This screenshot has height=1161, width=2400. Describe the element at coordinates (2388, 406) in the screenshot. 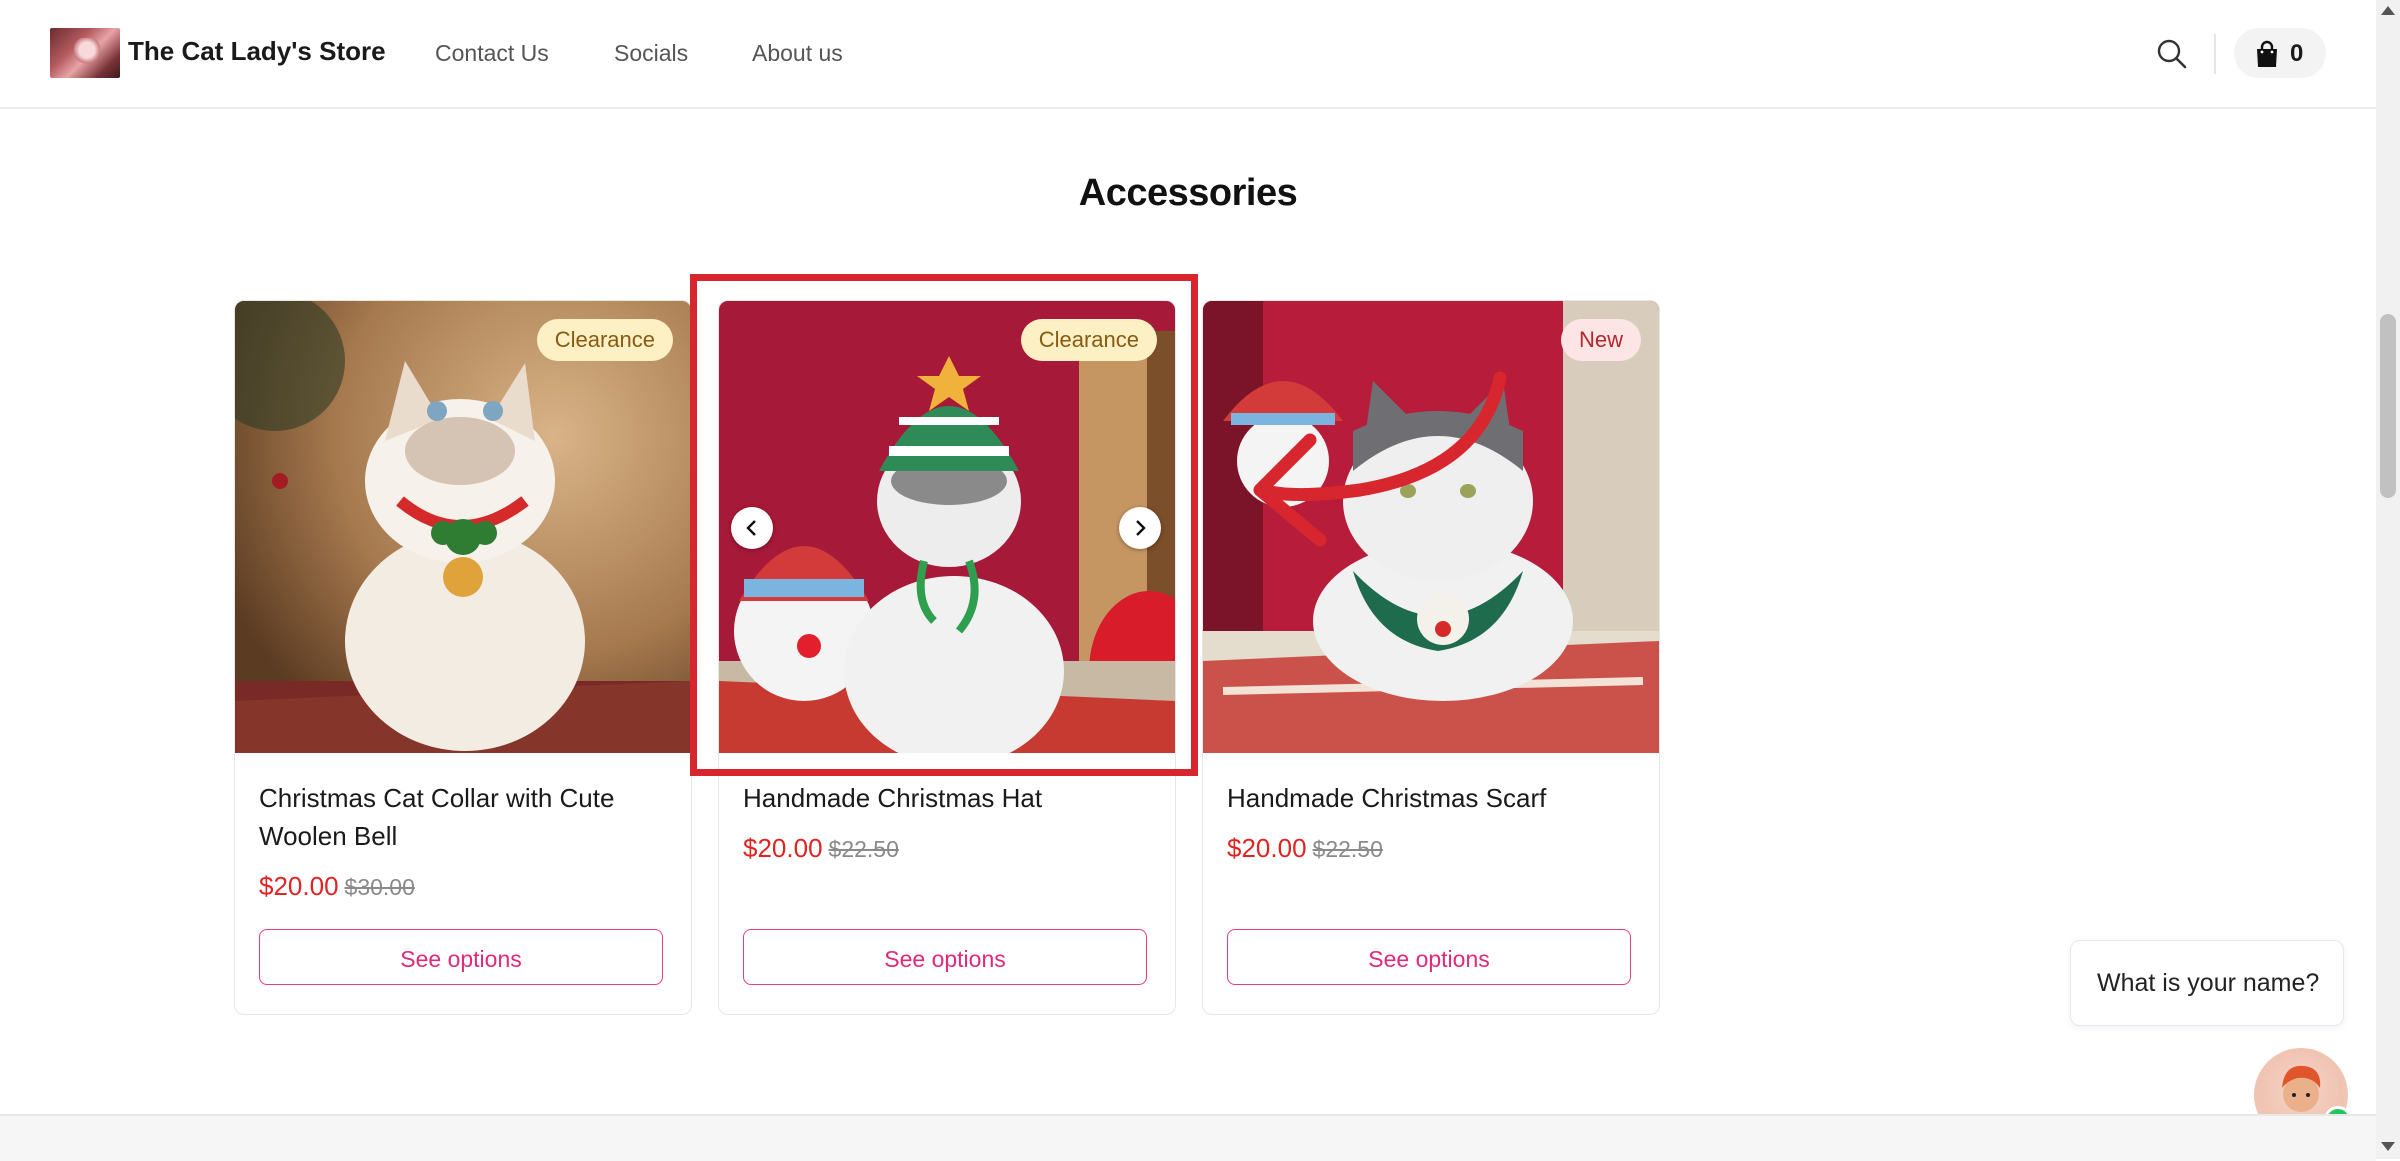

I see `scrollbar-thumb` at that location.